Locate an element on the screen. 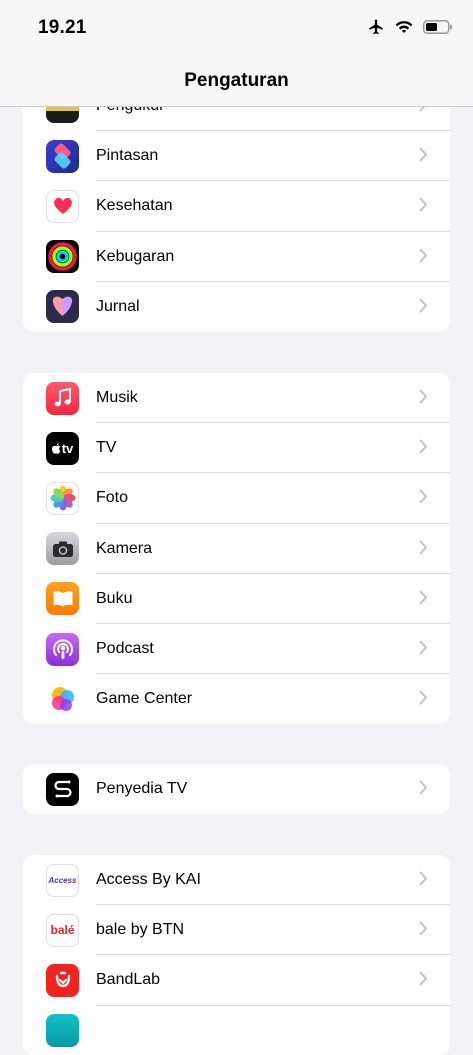  settings-item-label: Musik is located at coordinates (117, 398).